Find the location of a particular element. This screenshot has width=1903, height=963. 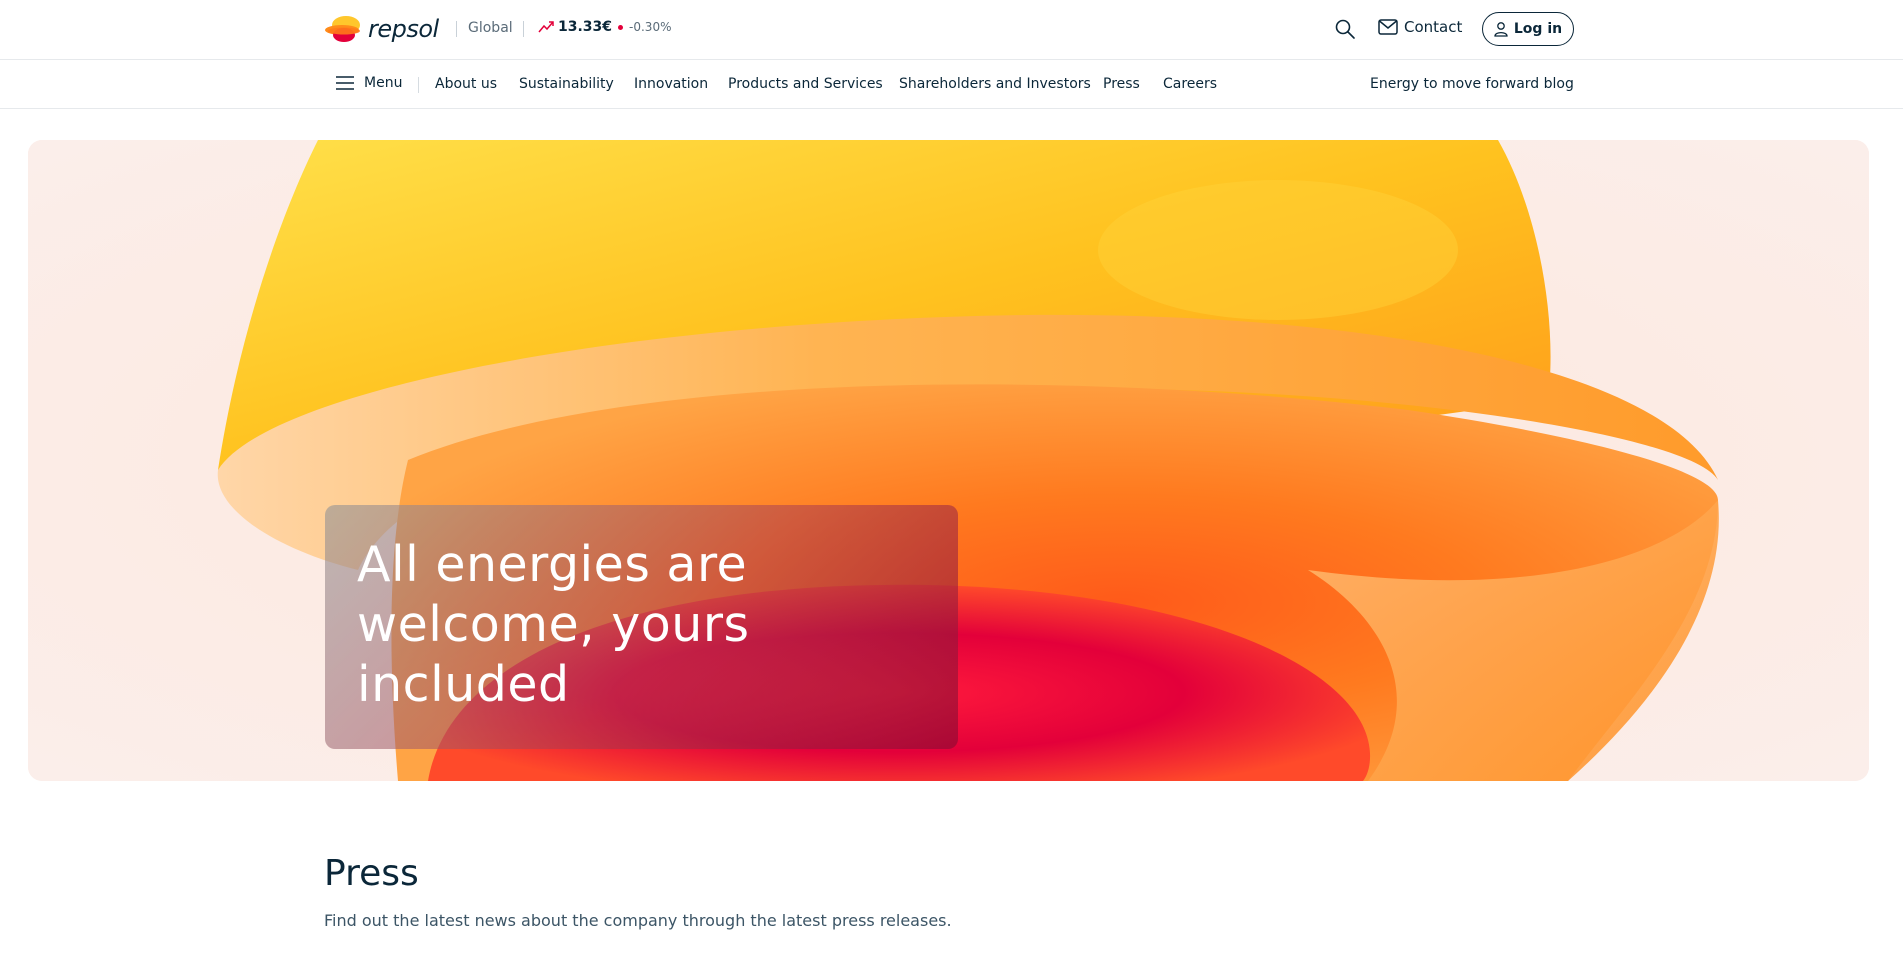

contact-link: Contact is located at coordinates (1420, 27).